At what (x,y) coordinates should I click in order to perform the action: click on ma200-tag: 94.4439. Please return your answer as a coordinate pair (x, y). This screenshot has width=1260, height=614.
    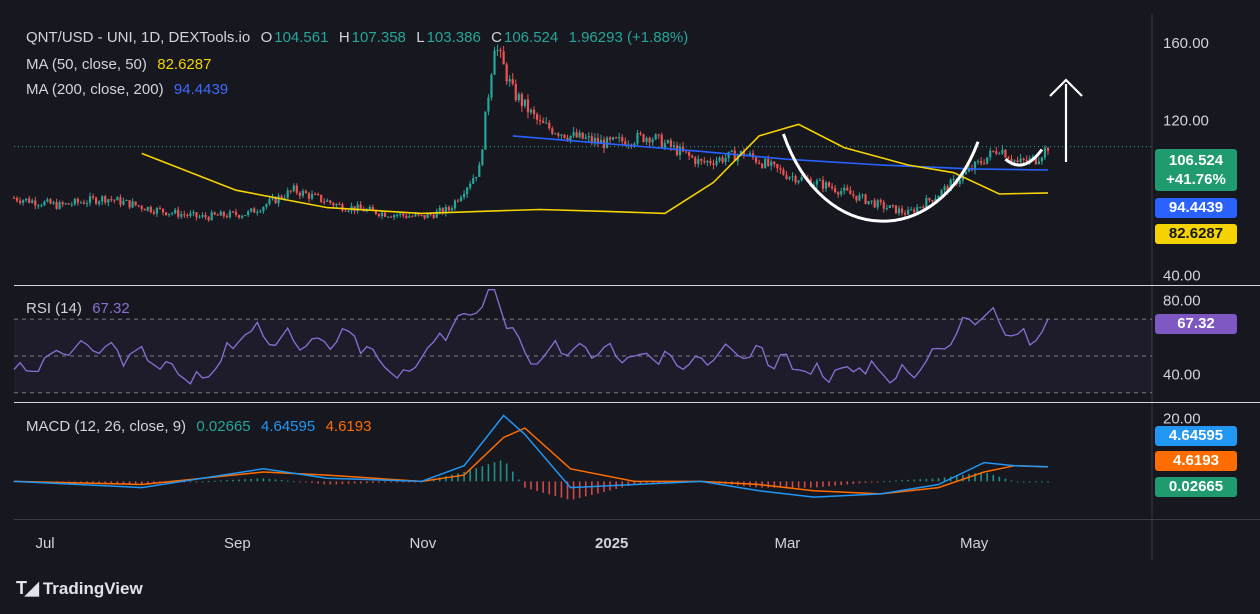
    Looking at the image, I should click on (1196, 208).